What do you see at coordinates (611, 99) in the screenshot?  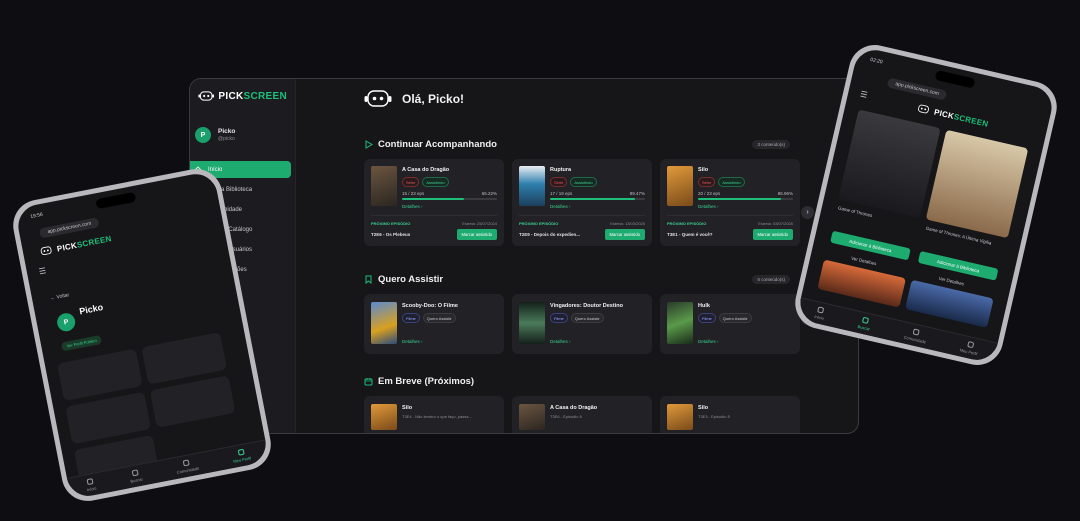 I see `greeting-header: Olá, Picko!` at bounding box center [611, 99].